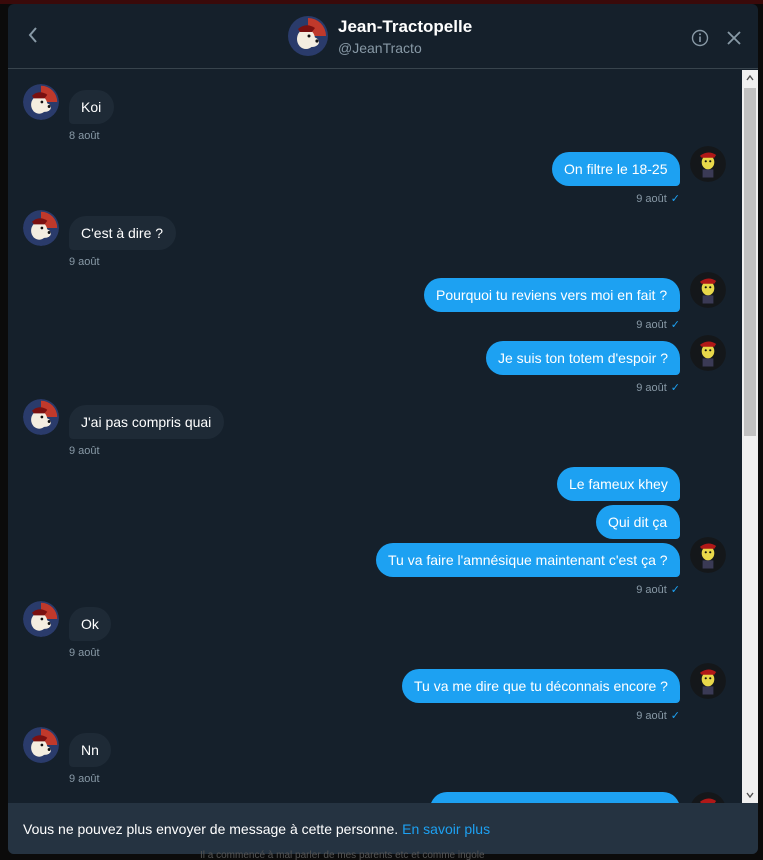 The image size is (763, 860). Describe the element at coordinates (750, 262) in the screenshot. I see `scrollbar-thumb` at that location.